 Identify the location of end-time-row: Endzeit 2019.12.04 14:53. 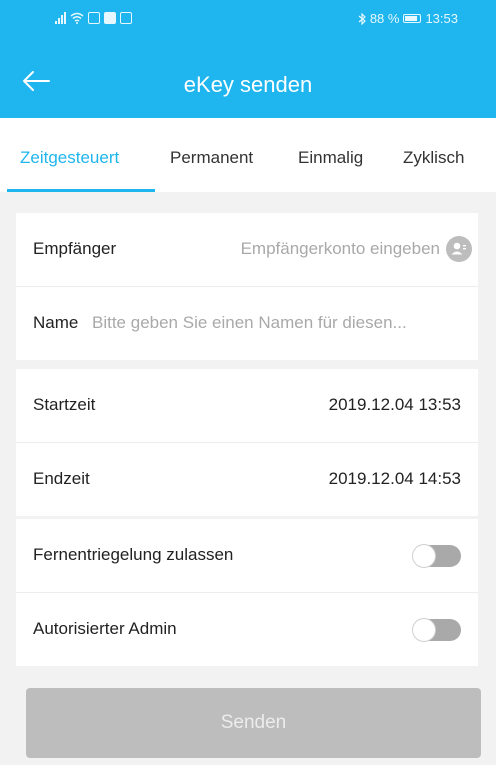
(247, 479).